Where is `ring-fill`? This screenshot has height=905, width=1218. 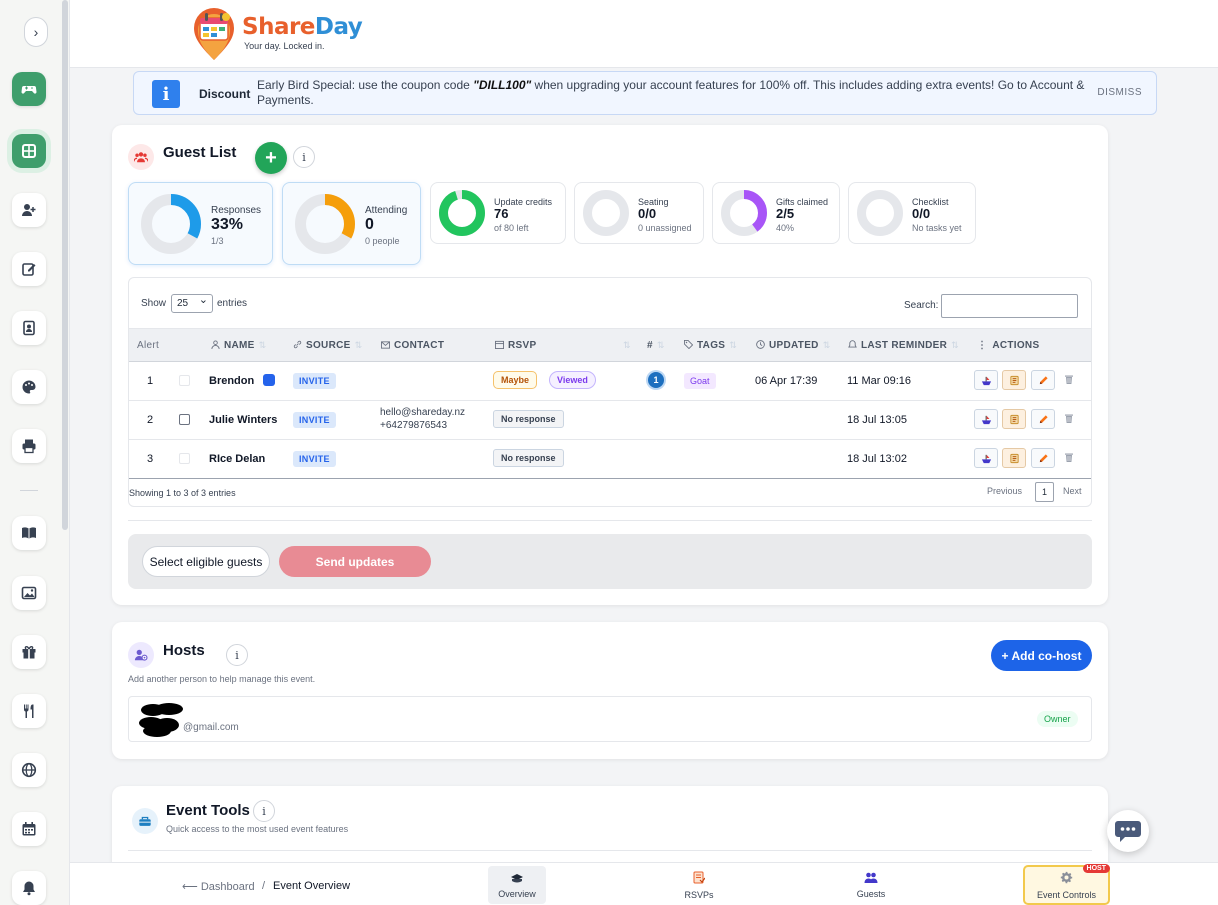
ring-fill is located at coordinates (462, 213).